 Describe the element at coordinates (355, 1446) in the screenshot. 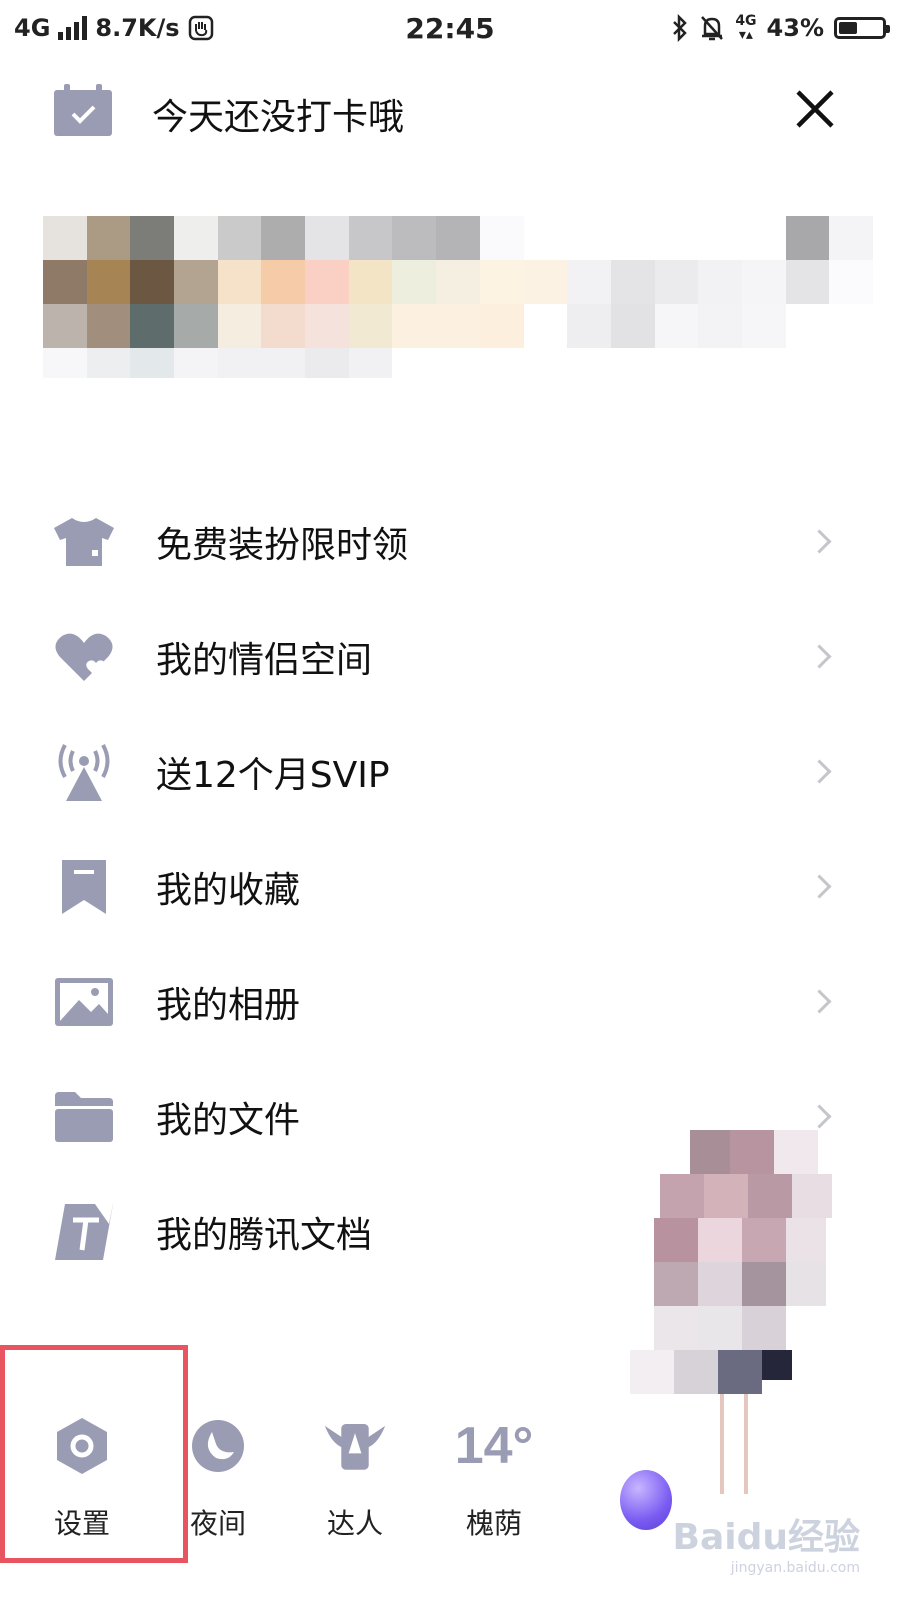

I see `winged-badge-icon` at that location.